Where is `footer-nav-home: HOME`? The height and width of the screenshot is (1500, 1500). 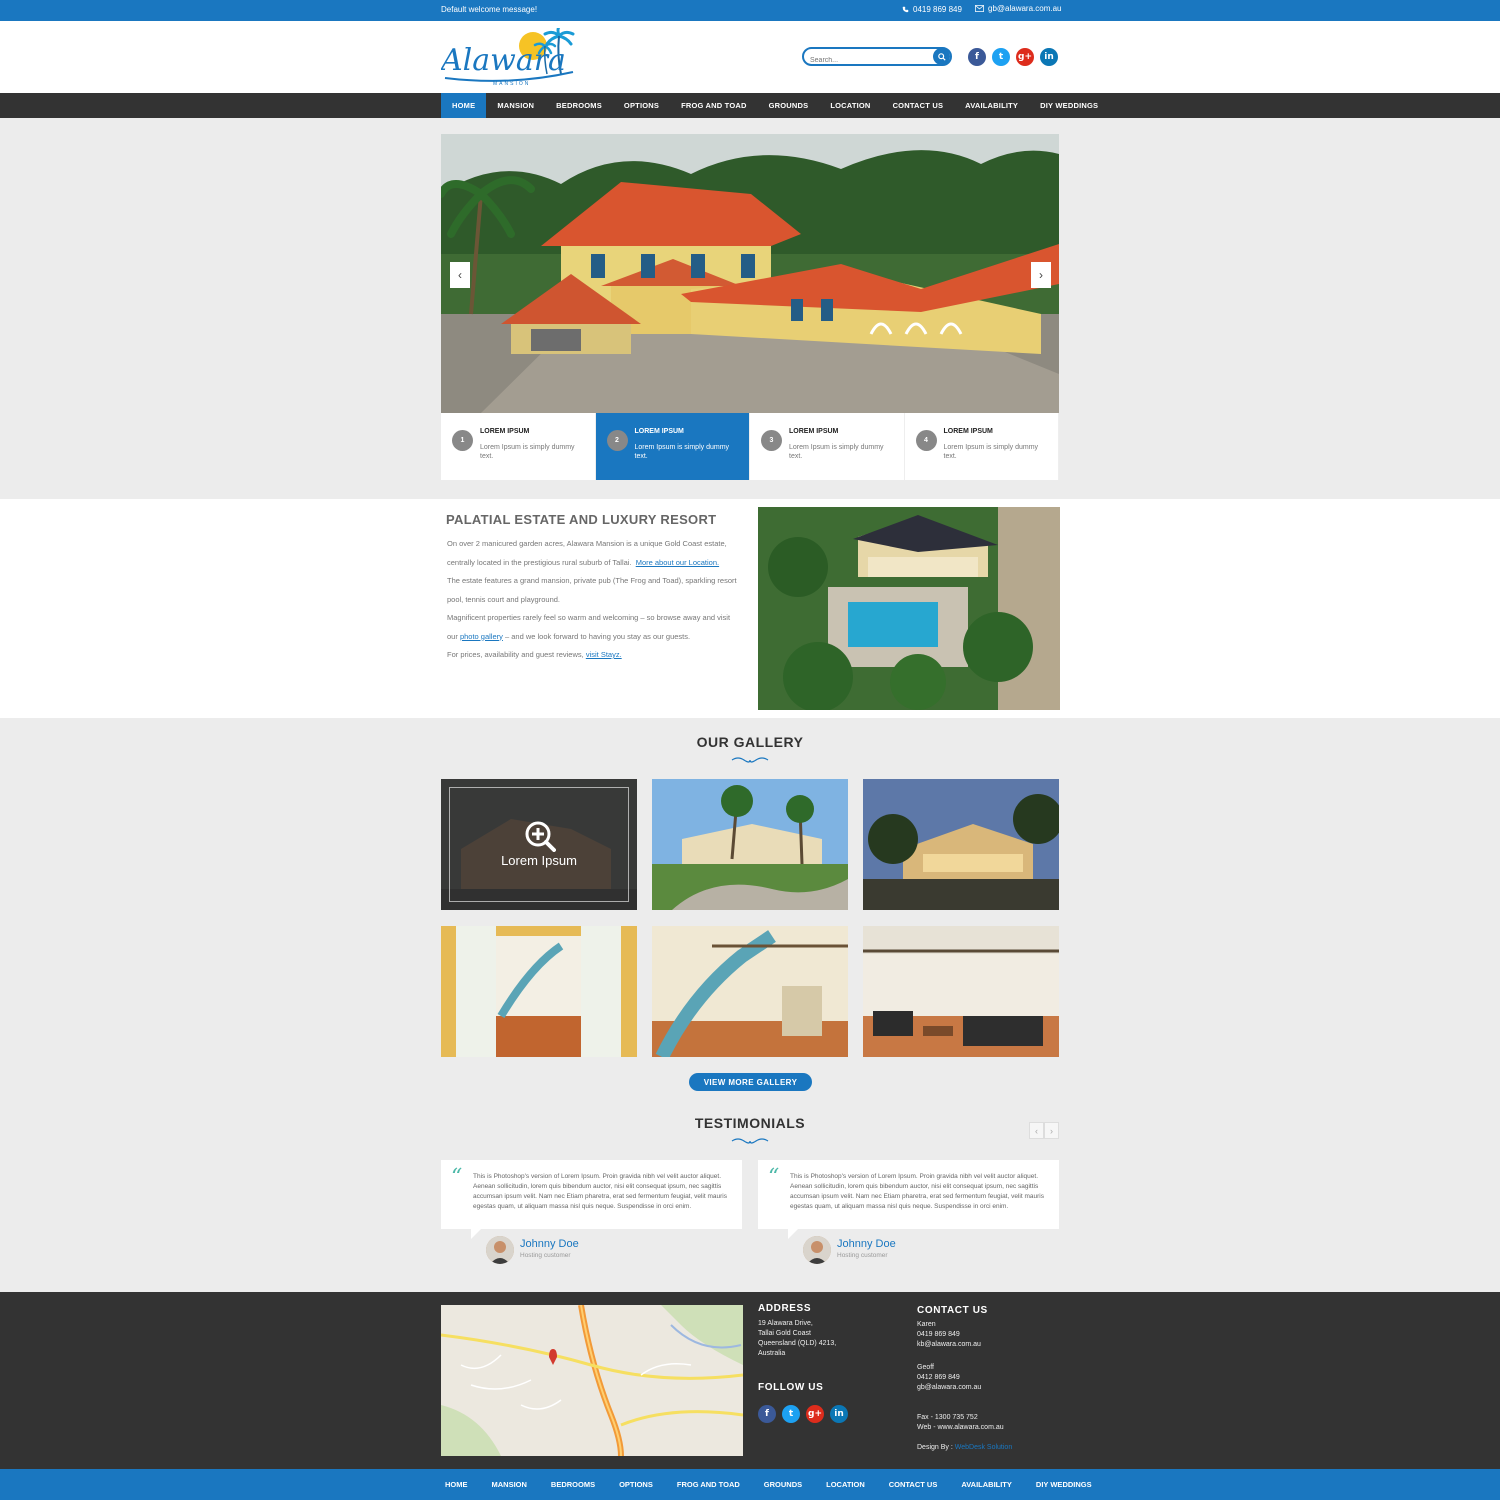 footer-nav-home: HOME is located at coordinates (456, 1484).